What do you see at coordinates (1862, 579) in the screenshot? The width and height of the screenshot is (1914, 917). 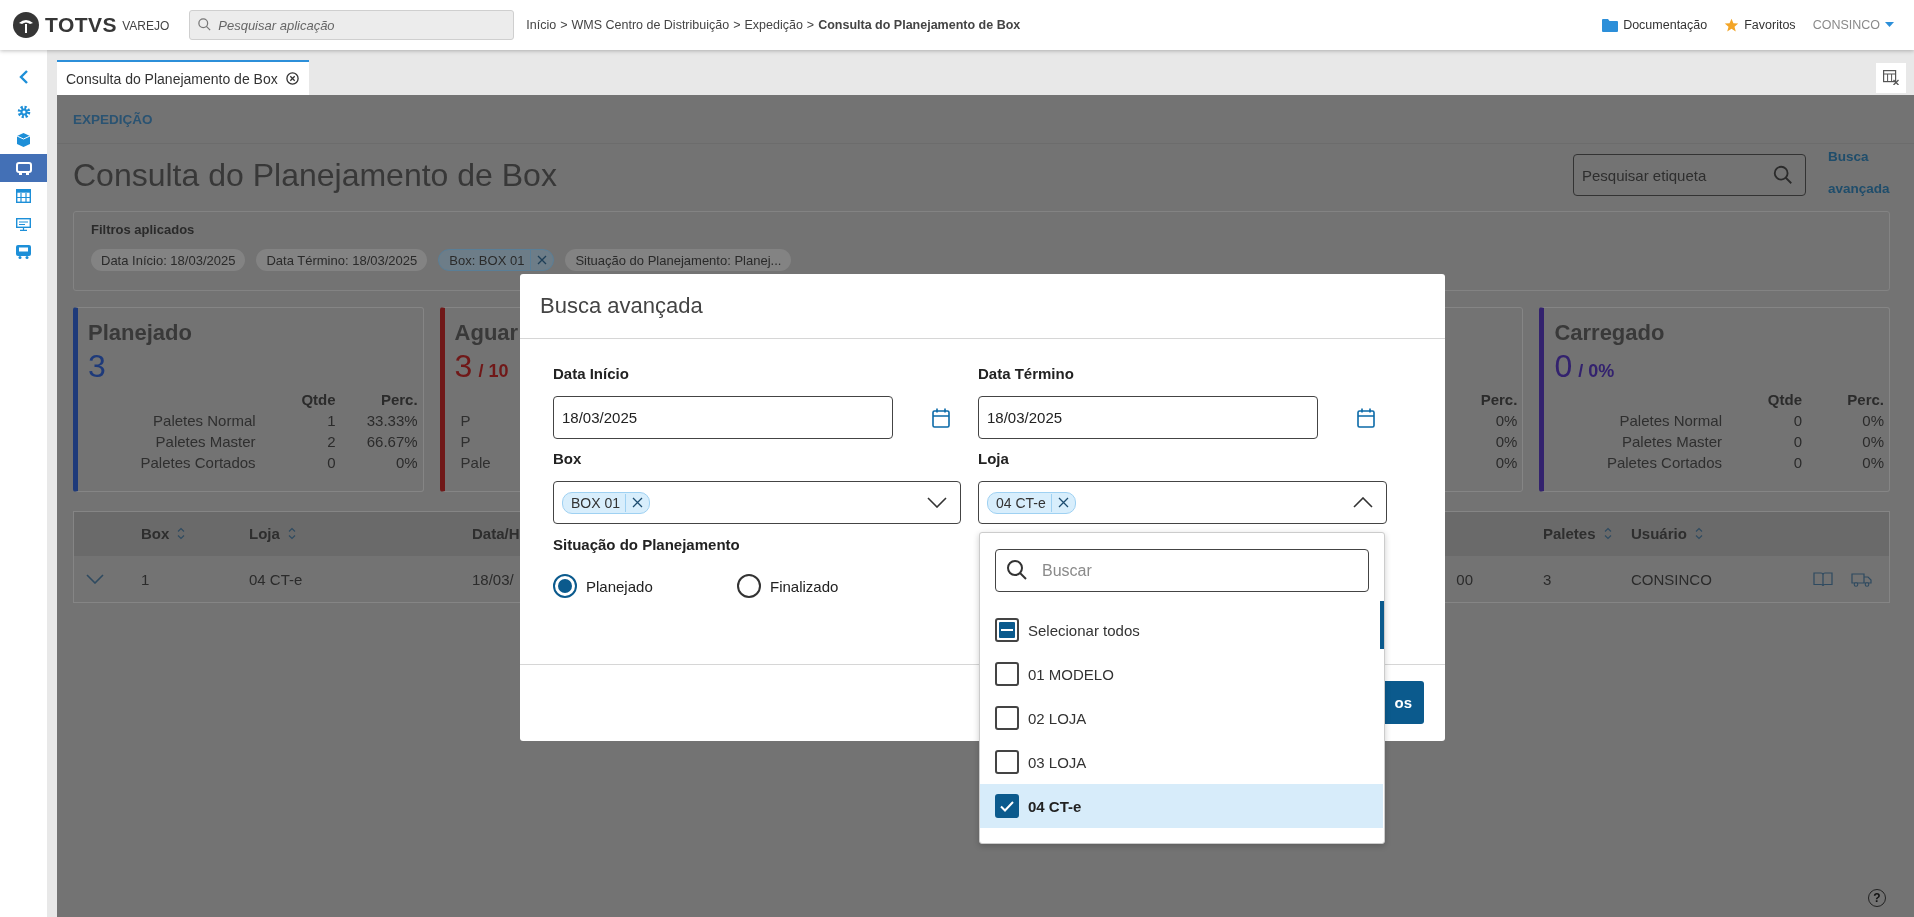 I see `truck-icon` at bounding box center [1862, 579].